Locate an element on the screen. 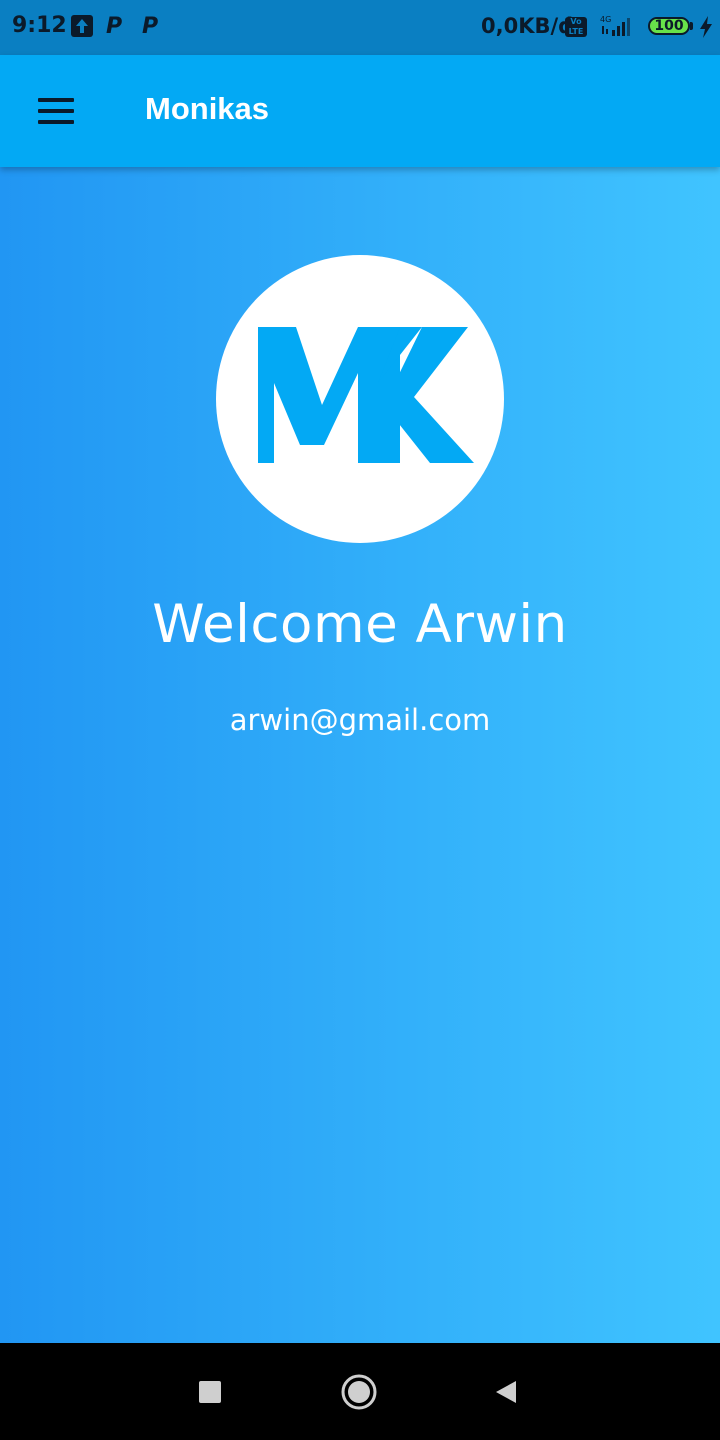 This screenshot has width=720, height=1440. battery-cap is located at coordinates (691, 26).